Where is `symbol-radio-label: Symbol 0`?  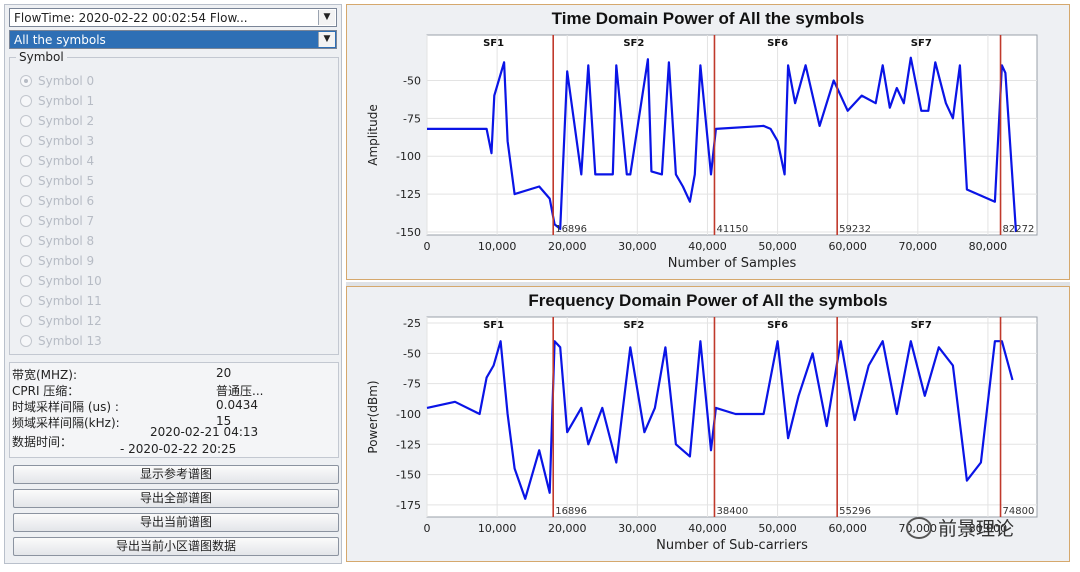 symbol-radio-label: Symbol 0 is located at coordinates (66, 81).